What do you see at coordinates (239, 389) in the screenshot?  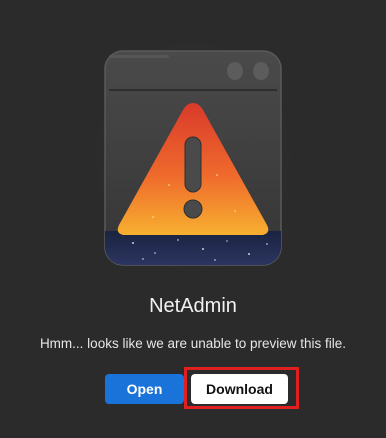 I see `download-button: Download` at bounding box center [239, 389].